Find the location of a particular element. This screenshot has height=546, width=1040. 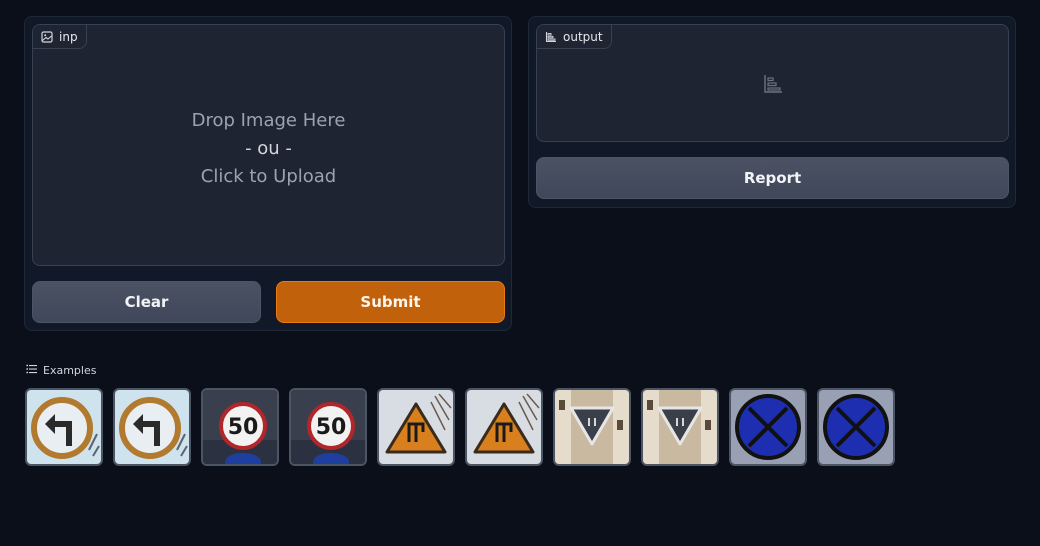

upload-instructions: Drop Image Here - ou - Click to Upload is located at coordinates (268, 149).